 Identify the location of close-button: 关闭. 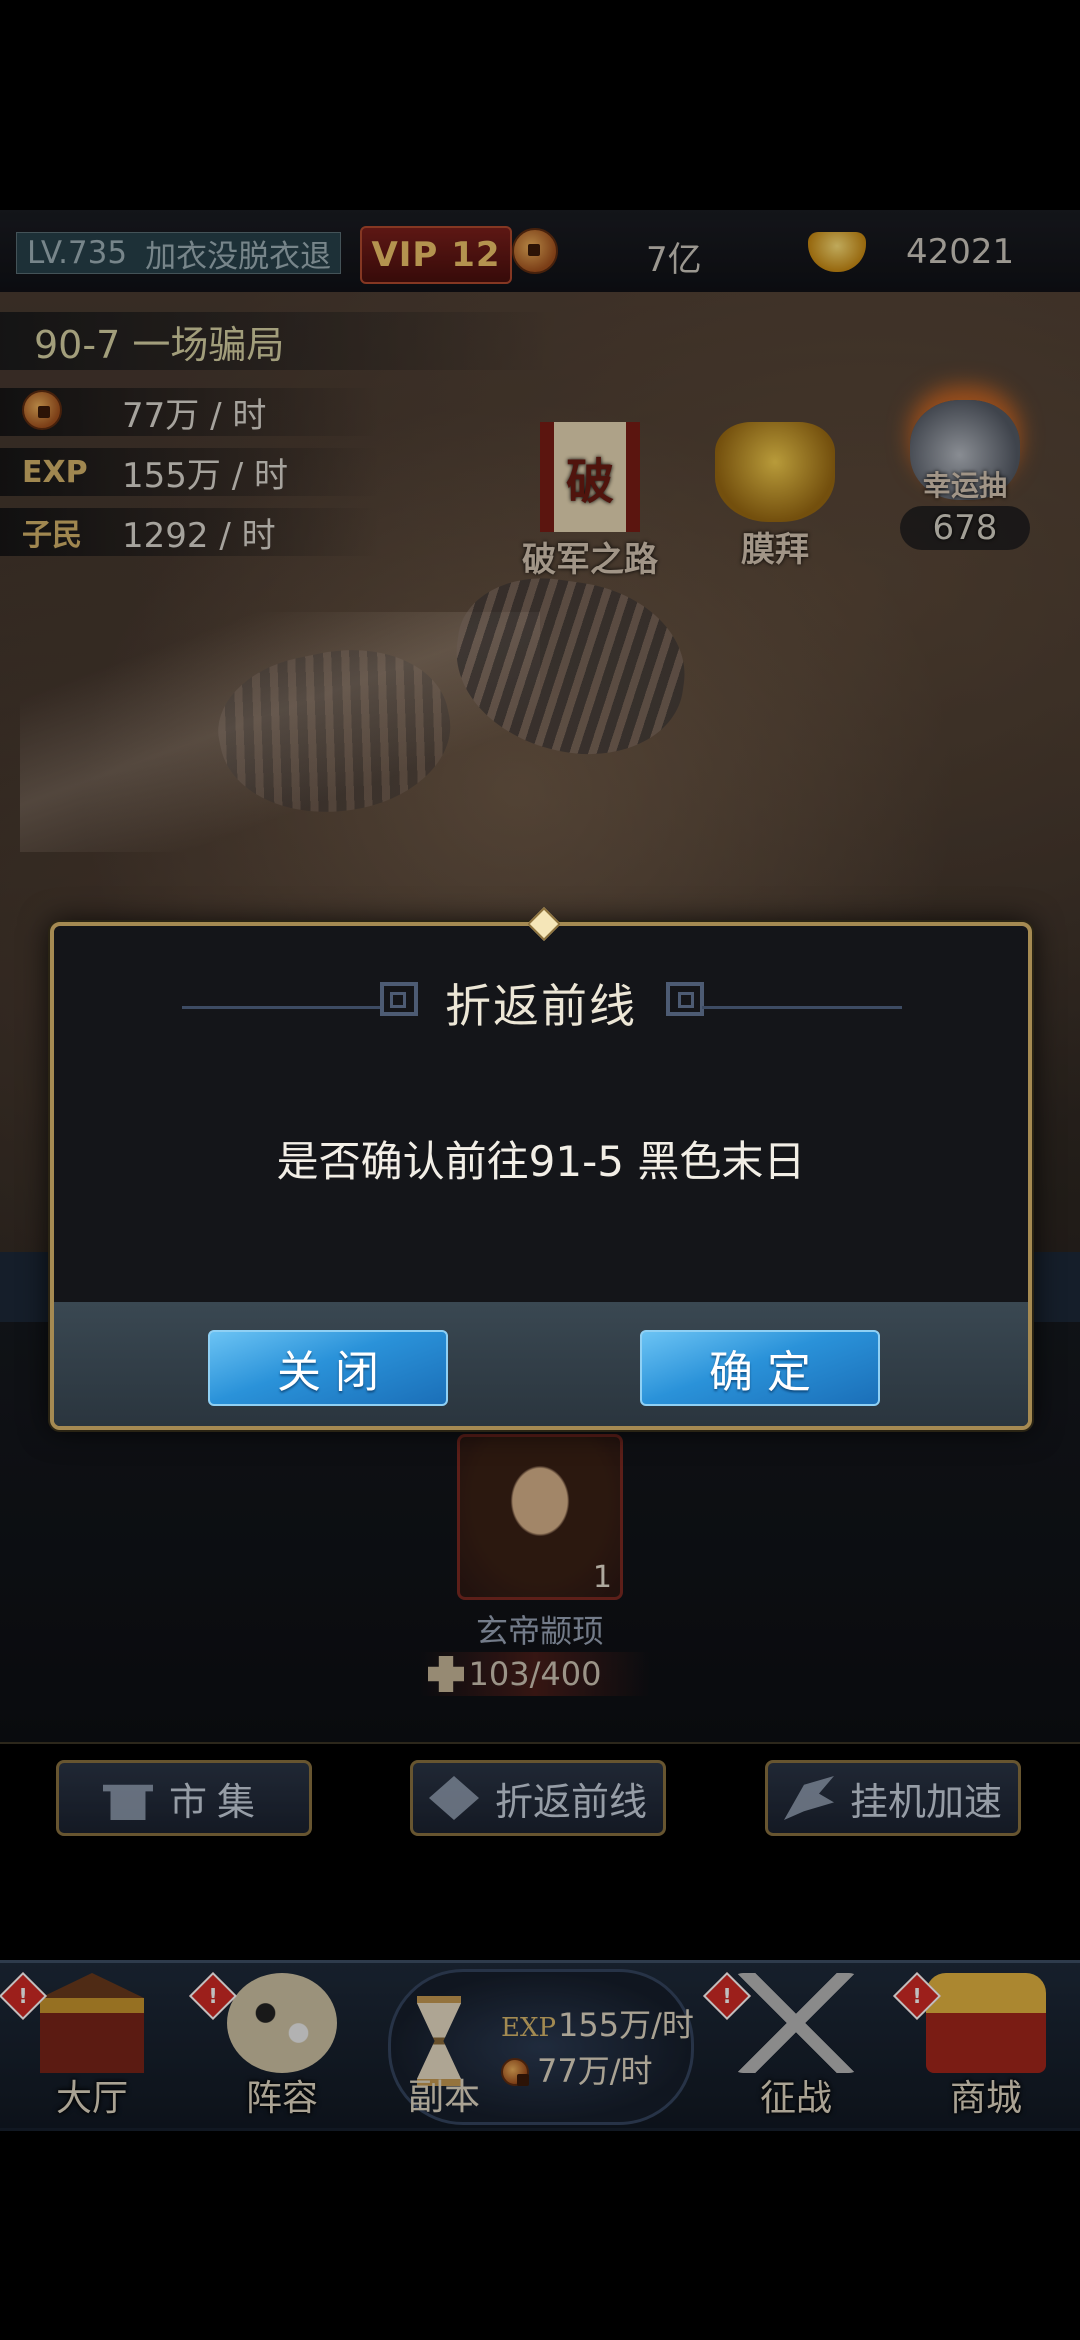
(328, 1368).